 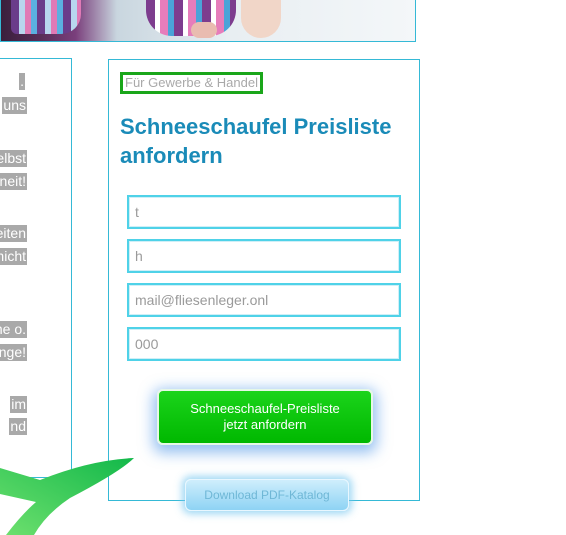 I want to click on header-banner-image, so click(x=208, y=21).